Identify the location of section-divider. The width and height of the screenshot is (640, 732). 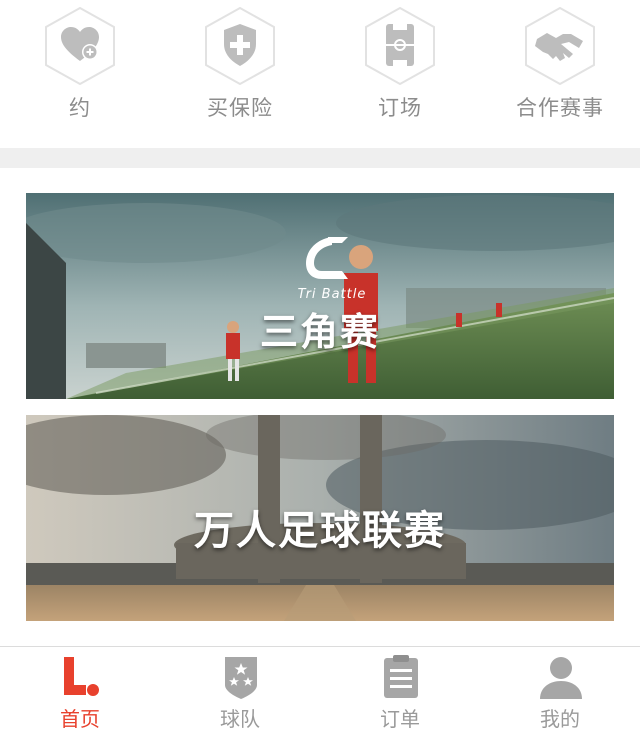
(320, 158).